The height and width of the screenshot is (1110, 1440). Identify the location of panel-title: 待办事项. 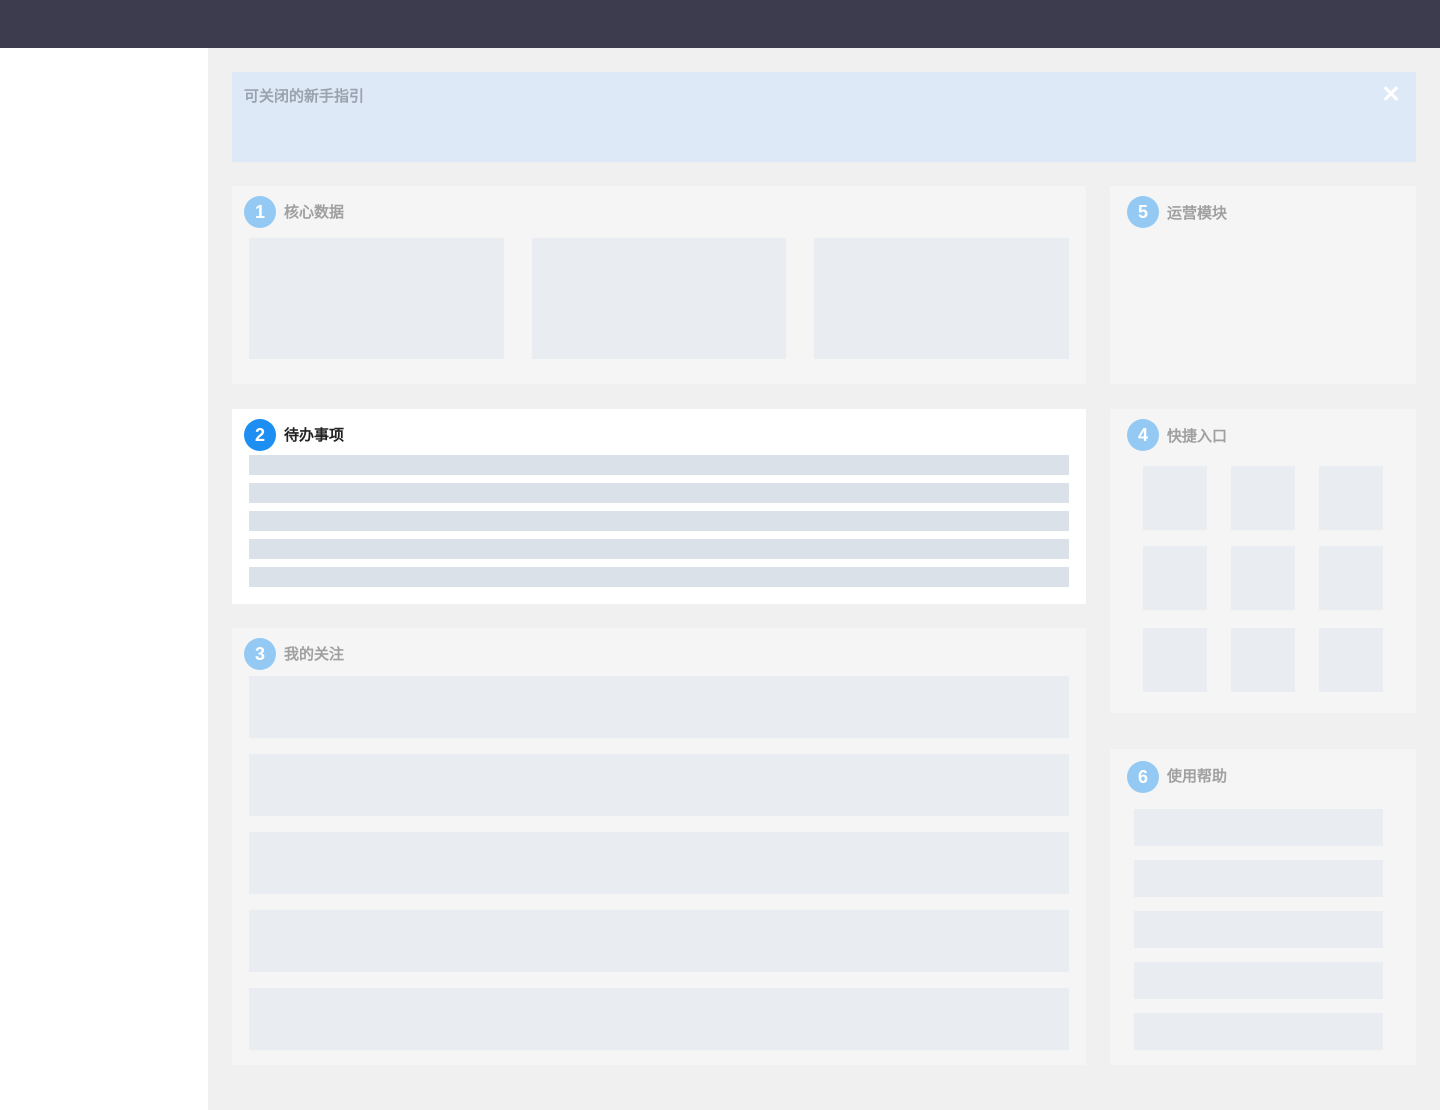
(314, 435).